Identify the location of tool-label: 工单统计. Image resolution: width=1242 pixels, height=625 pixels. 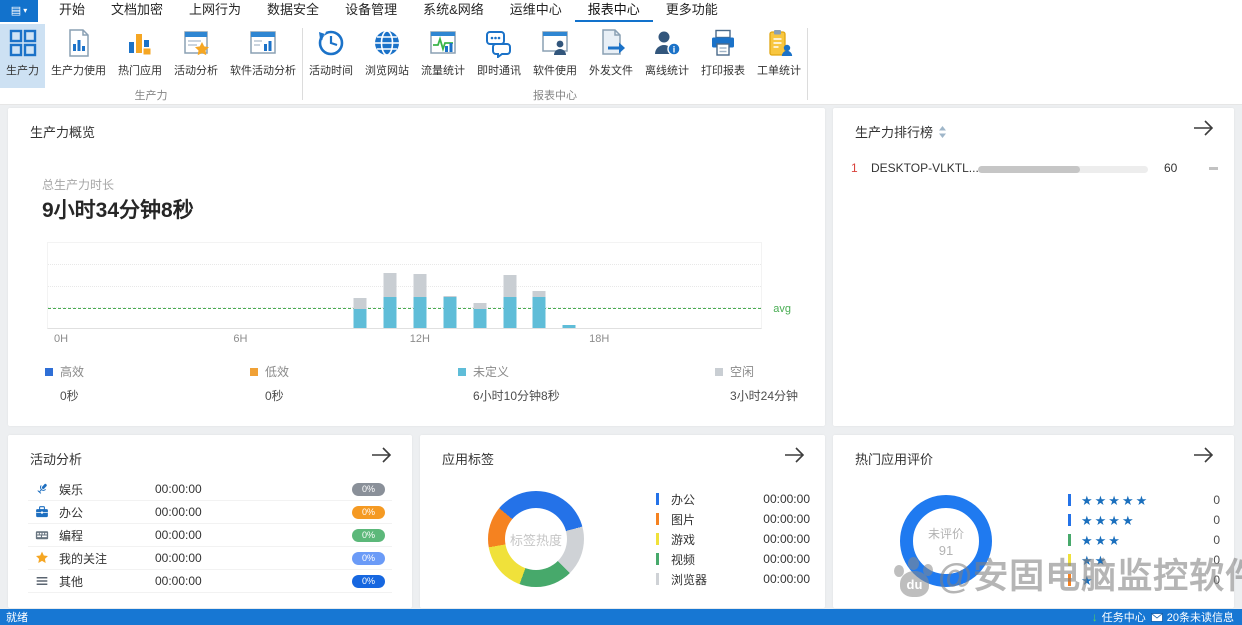
(779, 71).